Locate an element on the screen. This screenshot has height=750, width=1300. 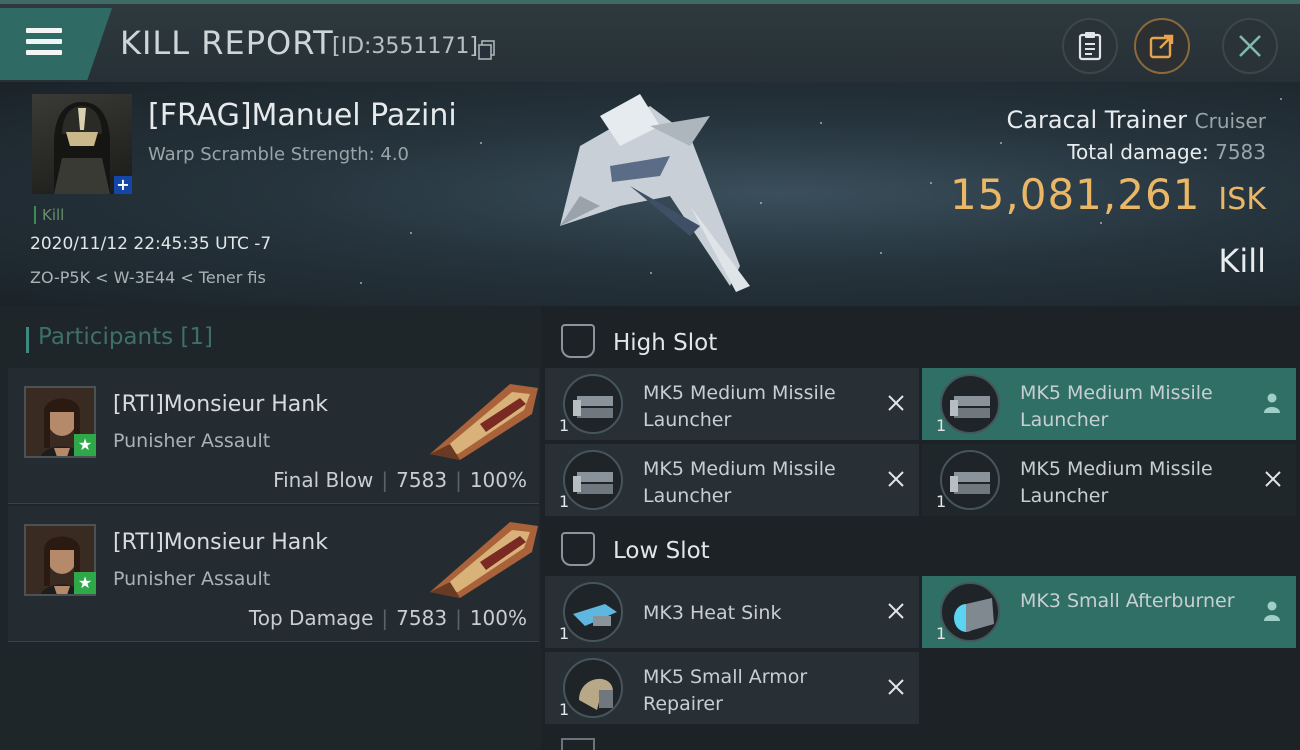
participant-stats: Final Blow | 7583 | 100% is located at coordinates (400, 480).